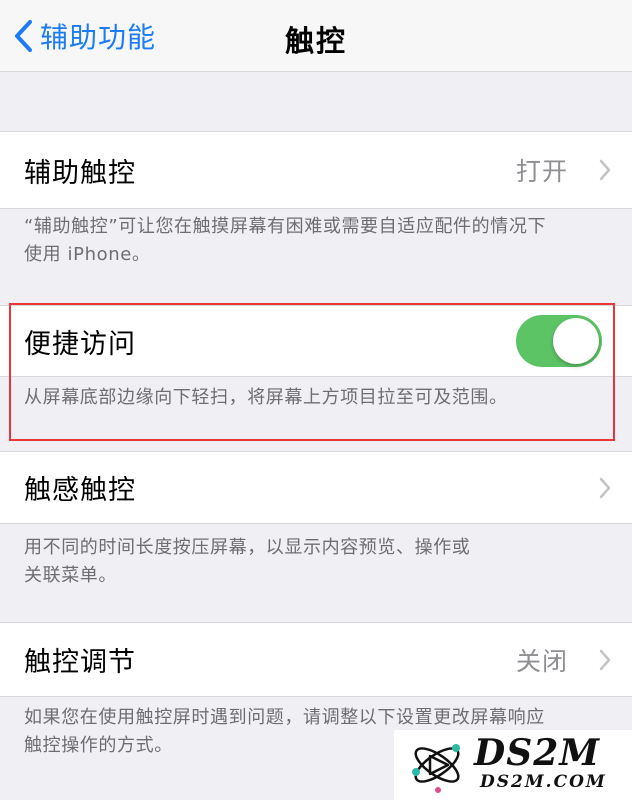 The image size is (632, 800). What do you see at coordinates (541, 171) in the screenshot?
I see `assistive-touch-value: 打开` at bounding box center [541, 171].